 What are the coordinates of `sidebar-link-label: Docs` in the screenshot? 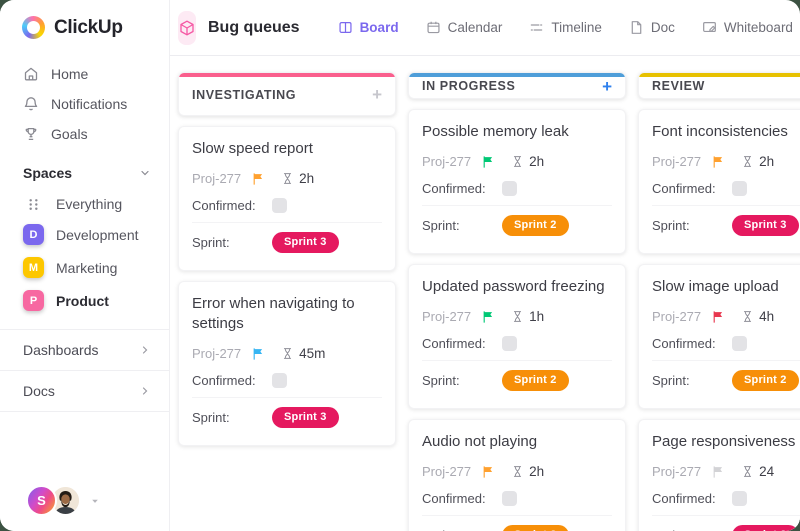 It's located at (39, 391).